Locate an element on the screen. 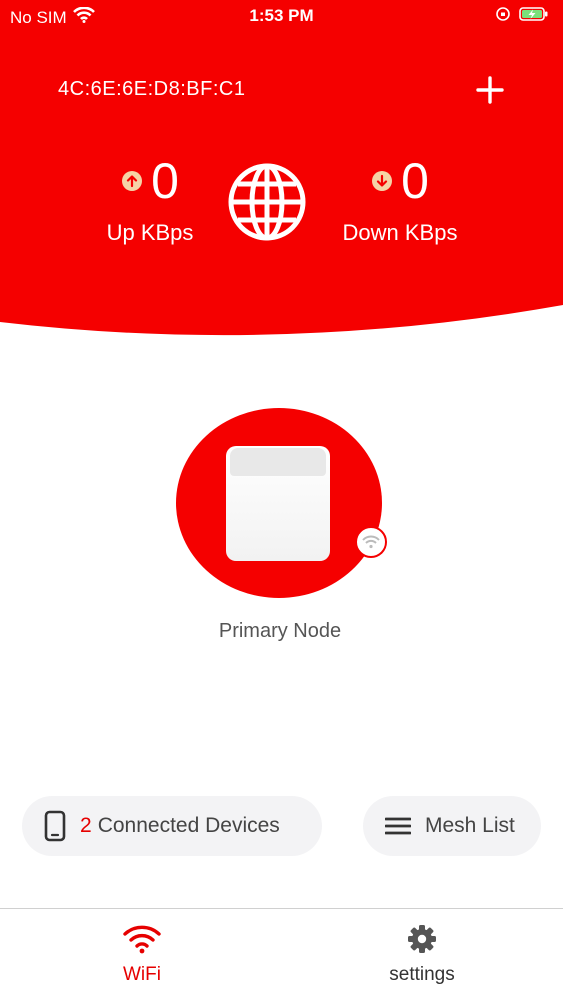 The image size is (563, 1000). status-right is located at coordinates (522, 16).